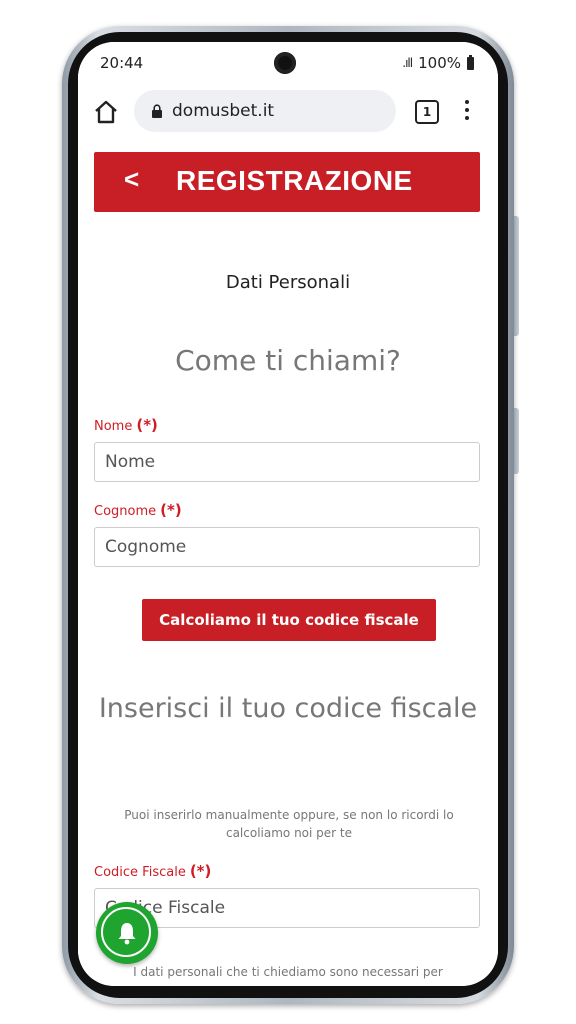  I want to click on registration-header: < REGISTRAZIONE, so click(287, 182).